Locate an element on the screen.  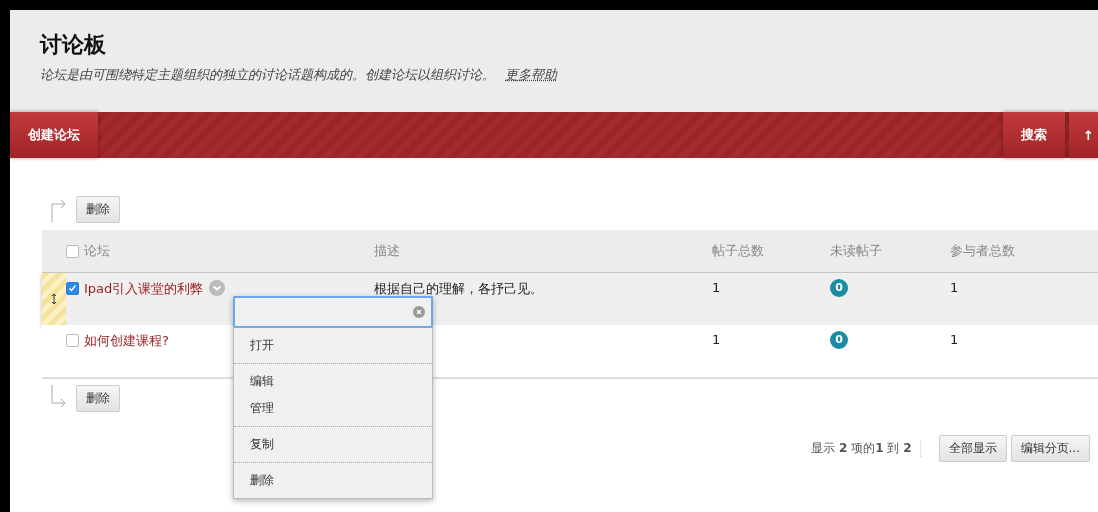
show-all-button: 全部显示 is located at coordinates (972, 448).